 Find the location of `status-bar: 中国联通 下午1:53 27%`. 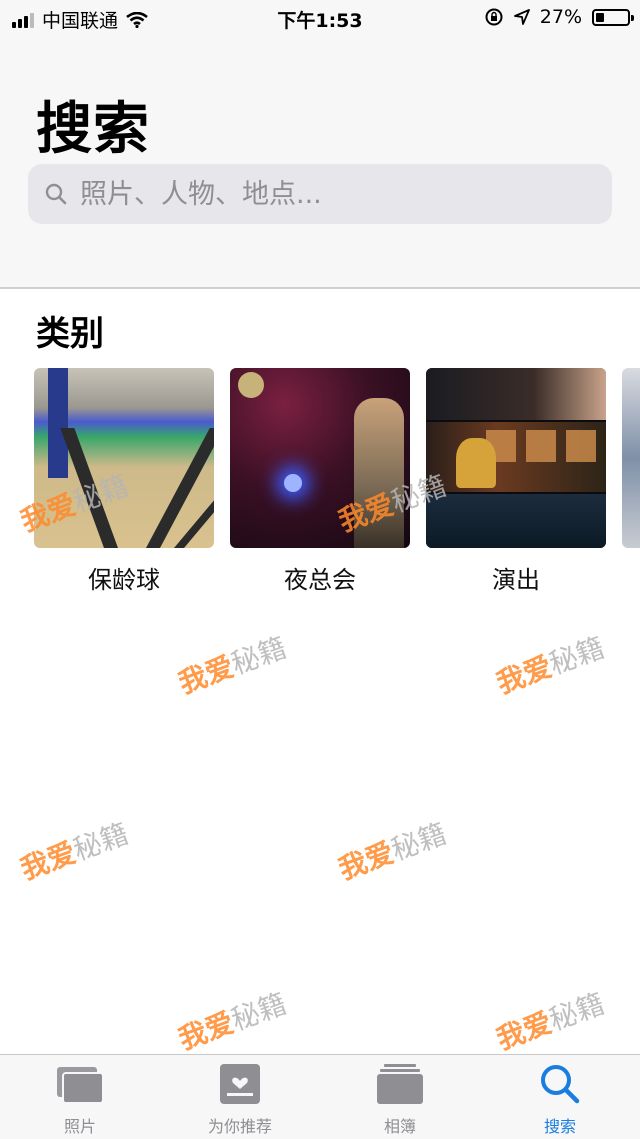

status-bar: 中国联通 下午1:53 27% is located at coordinates (320, 18).